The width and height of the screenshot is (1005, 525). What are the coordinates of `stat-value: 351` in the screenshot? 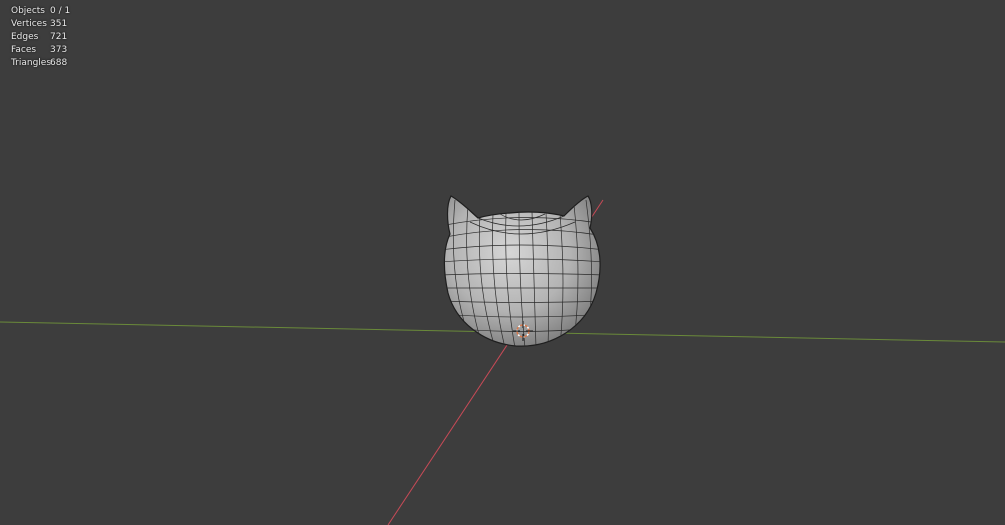 It's located at (59, 24).